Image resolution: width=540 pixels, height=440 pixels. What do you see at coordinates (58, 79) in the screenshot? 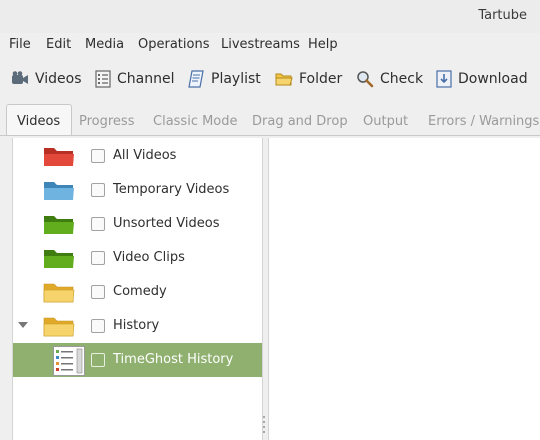
I see `toolbar-videos-label: Videos` at bounding box center [58, 79].